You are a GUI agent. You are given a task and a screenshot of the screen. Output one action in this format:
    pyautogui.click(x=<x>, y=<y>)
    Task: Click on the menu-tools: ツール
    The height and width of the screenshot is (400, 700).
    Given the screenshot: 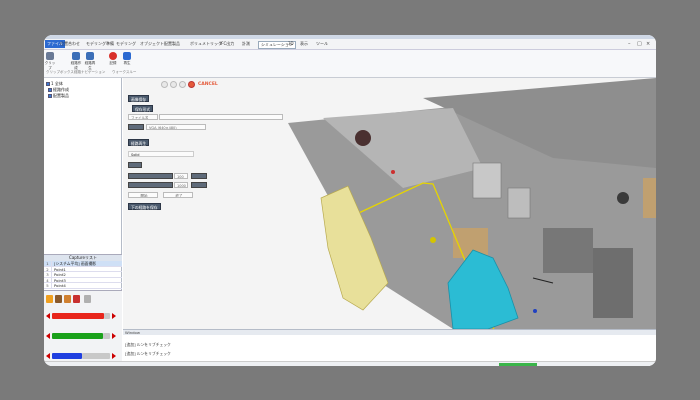 What is the action you would take?
    pyautogui.click(x=322, y=44)
    